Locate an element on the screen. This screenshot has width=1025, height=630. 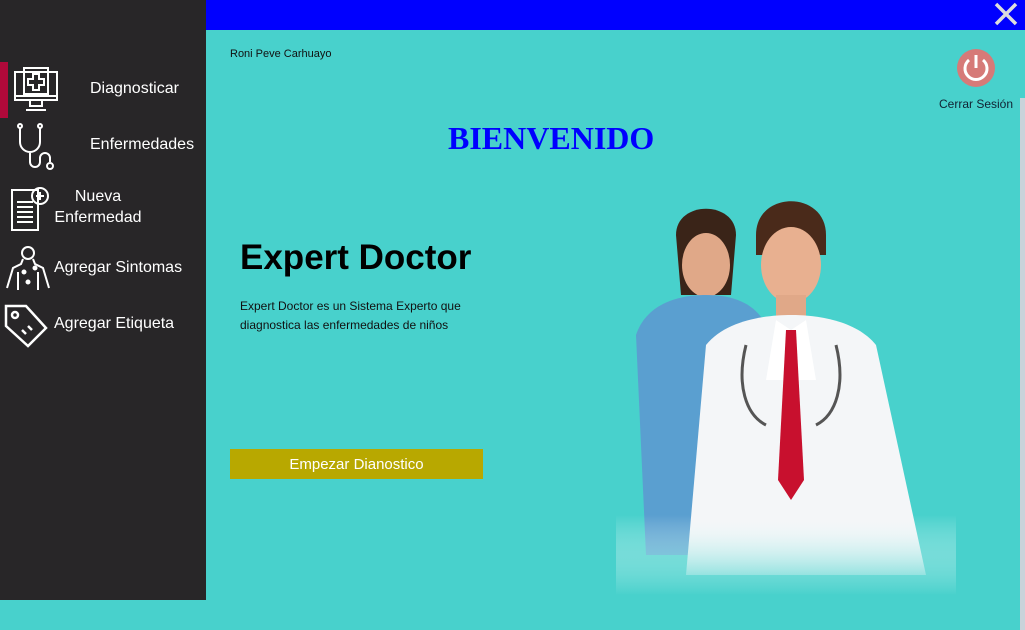
sidebar-item-nueva-enfermedad: Nueva Enfermedad is located at coordinates (103, 208).